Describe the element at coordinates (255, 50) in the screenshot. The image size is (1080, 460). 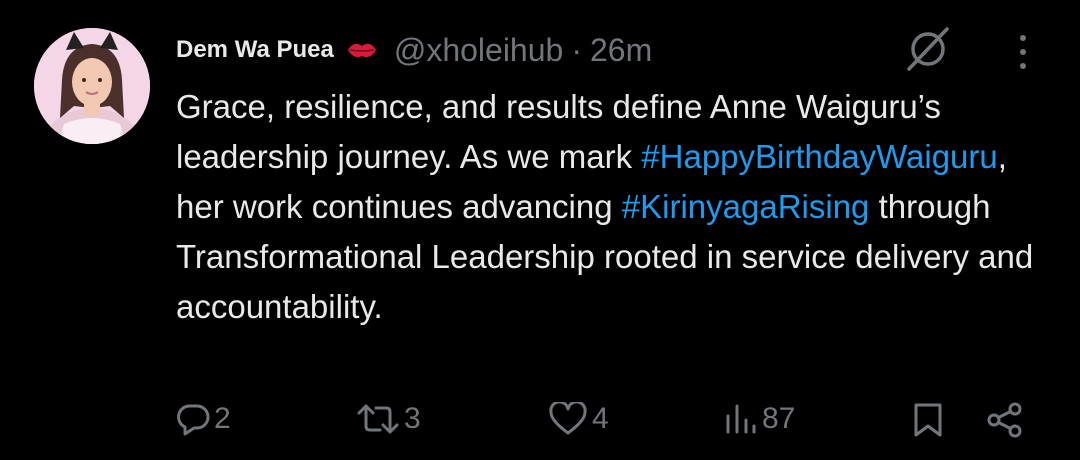
I see `author-name: Dem Wa Puea` at that location.